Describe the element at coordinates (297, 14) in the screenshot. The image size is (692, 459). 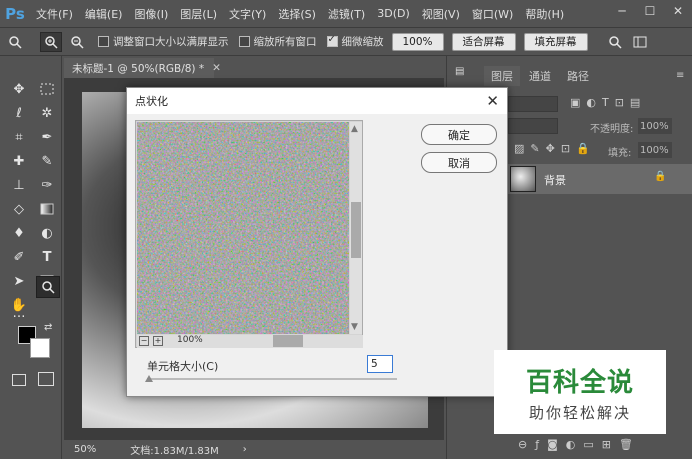
I see `menu-select: 选择(S)` at that location.